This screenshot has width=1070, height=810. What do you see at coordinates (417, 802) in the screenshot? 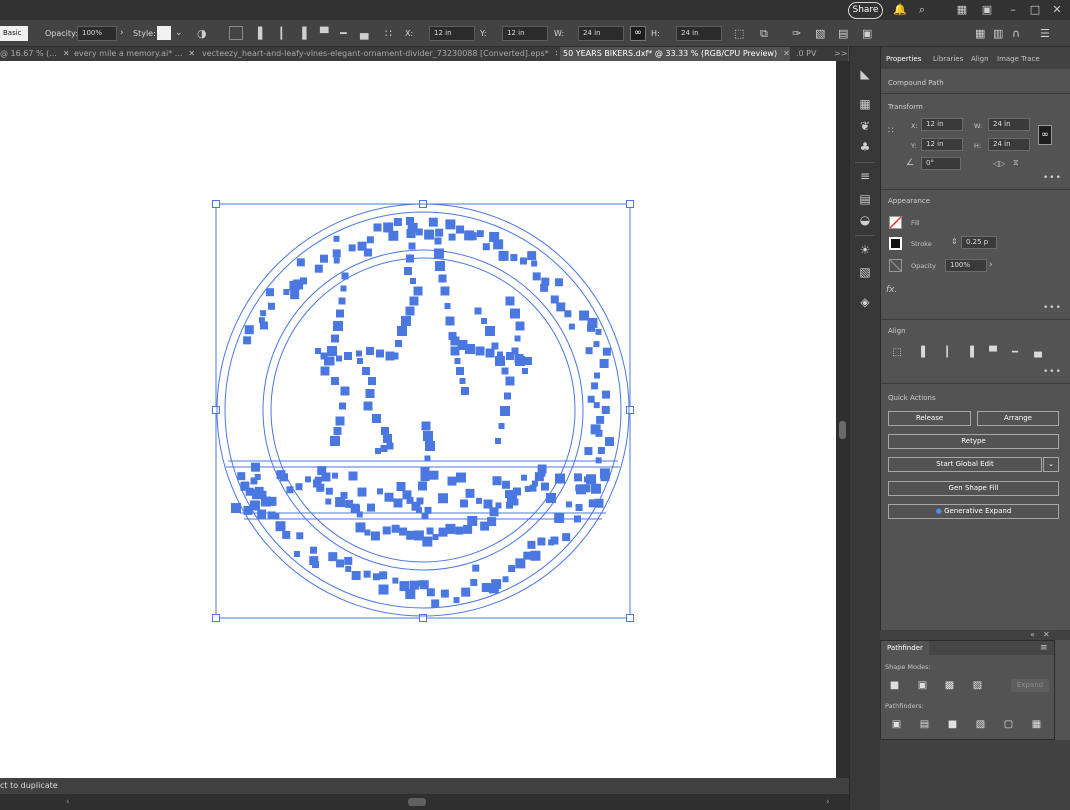
I see `horizontal-scroll-thumb` at bounding box center [417, 802].